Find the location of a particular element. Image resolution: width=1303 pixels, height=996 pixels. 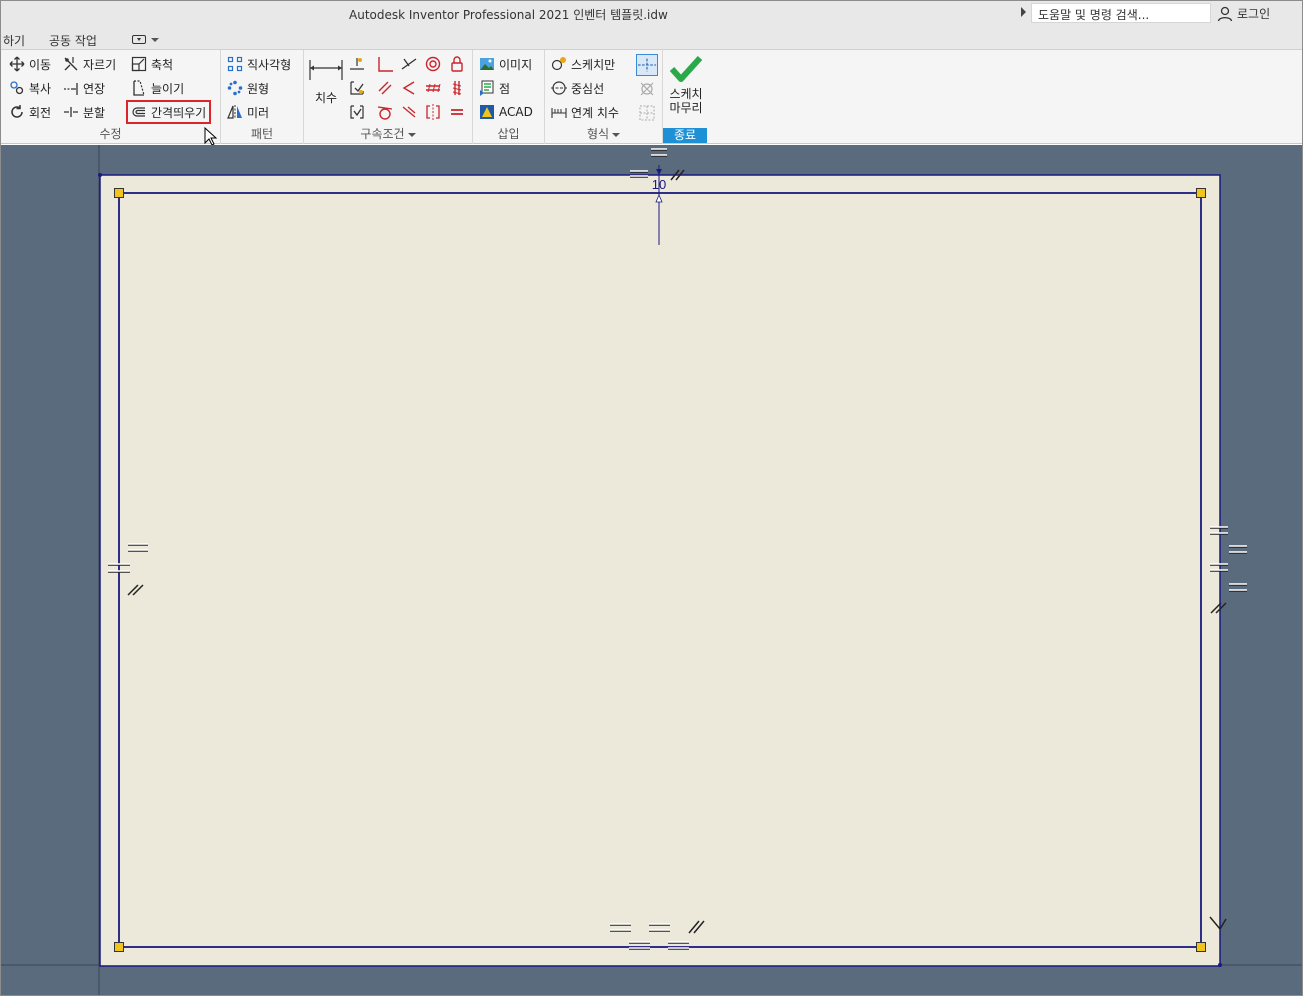

mirror-label: 미러 is located at coordinates (258, 112).